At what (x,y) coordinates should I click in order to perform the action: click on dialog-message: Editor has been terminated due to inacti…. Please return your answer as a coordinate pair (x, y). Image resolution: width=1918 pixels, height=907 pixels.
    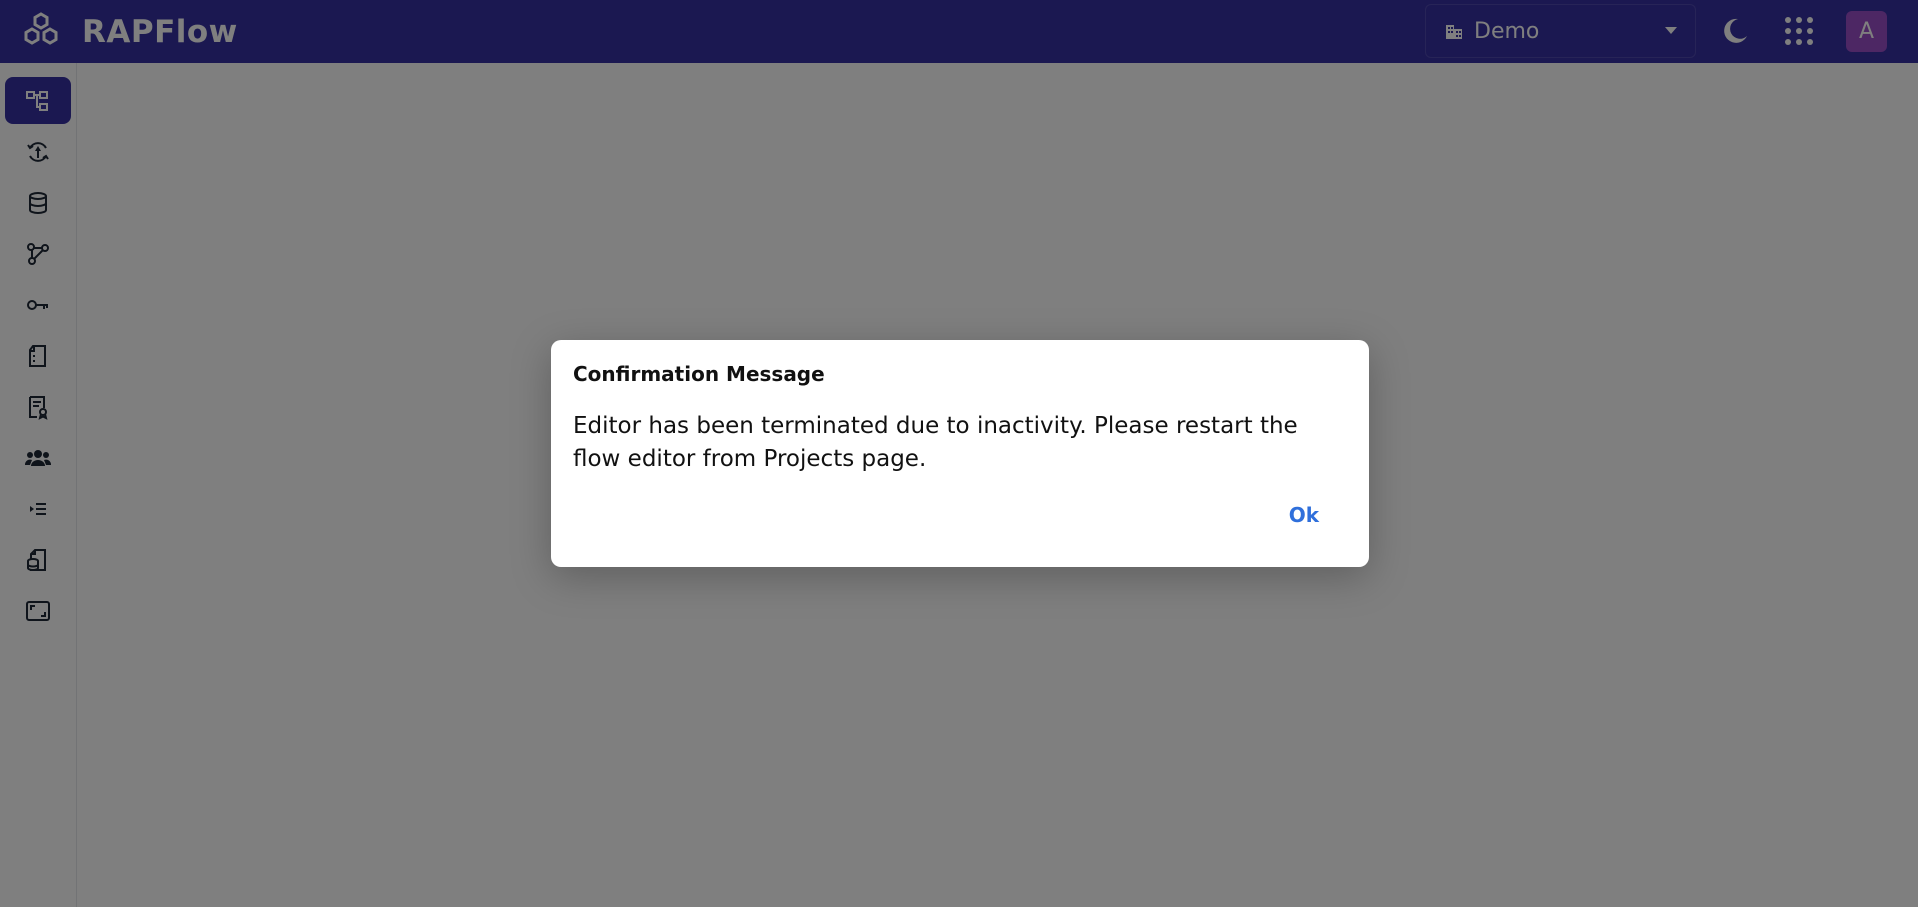
    Looking at the image, I should click on (935, 442).